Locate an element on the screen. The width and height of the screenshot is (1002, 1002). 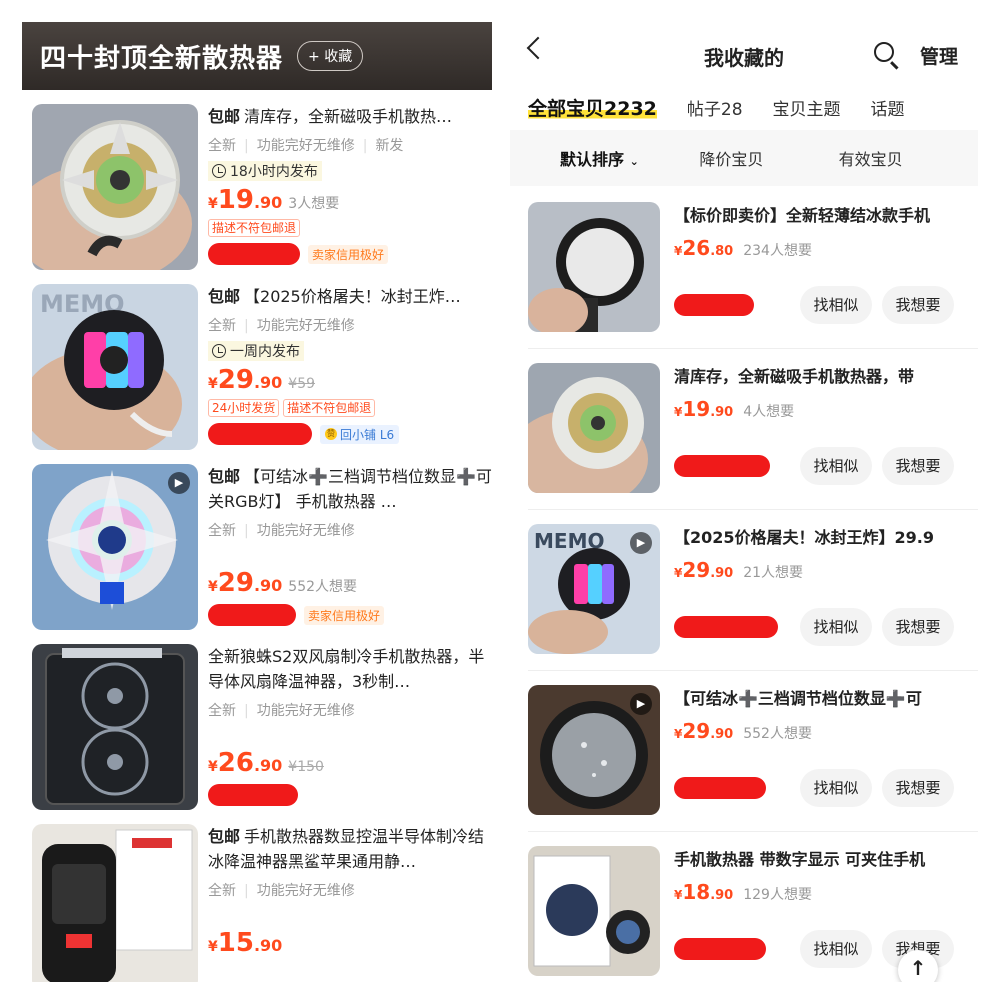
price-line: ¥15.90 is located at coordinates (350, 943).